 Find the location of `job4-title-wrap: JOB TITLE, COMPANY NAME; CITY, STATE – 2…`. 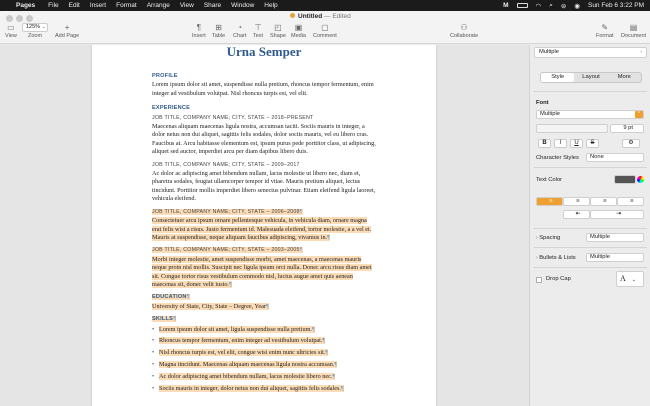

job4-title-wrap: JOB TITLE, COMPANY NAME; CITY, STATE – 2… is located at coordinates (264, 250).